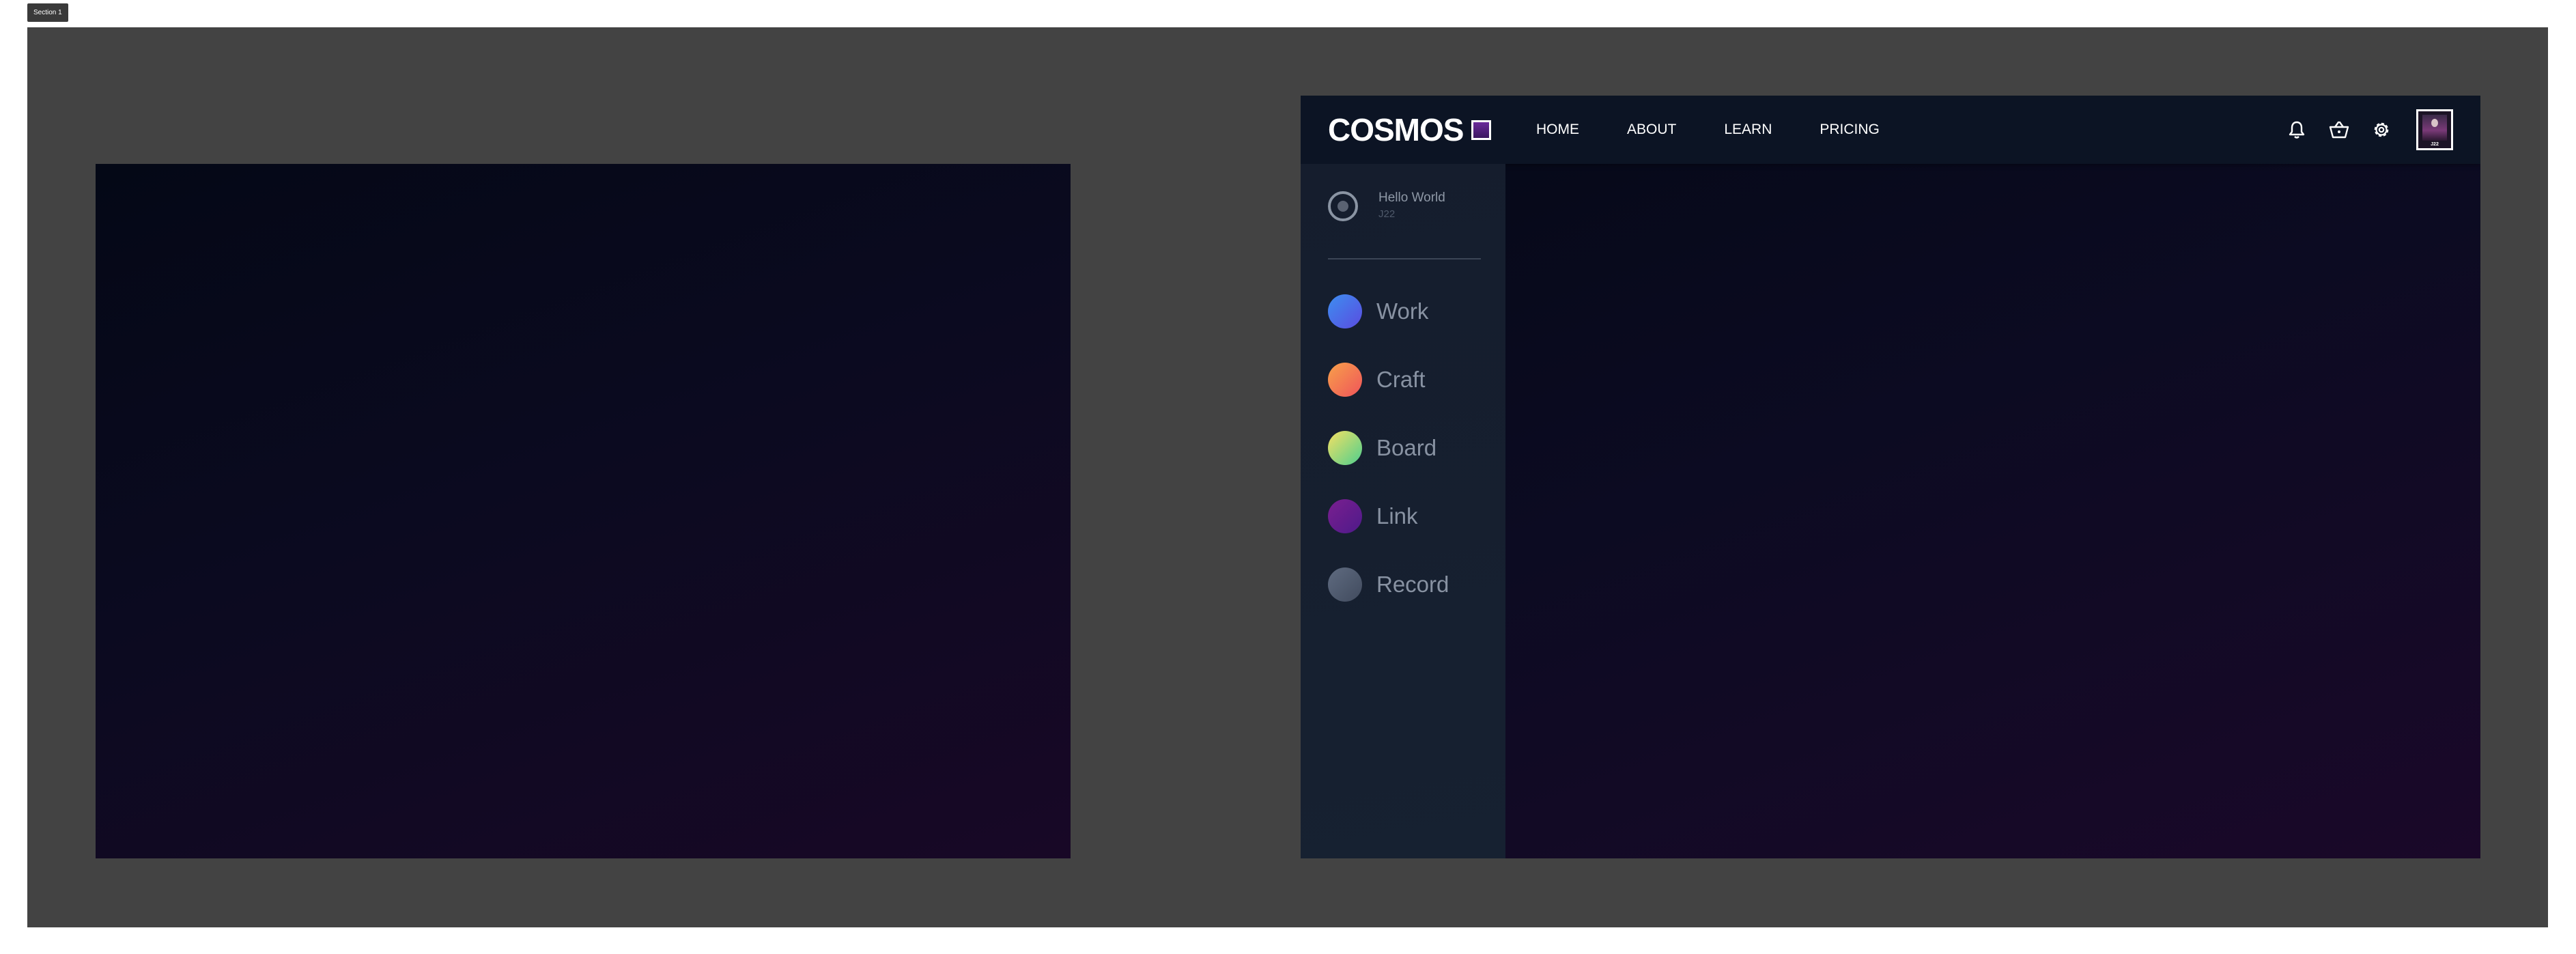  What do you see at coordinates (1481, 130) in the screenshot?
I see `logo-mark-icon` at bounding box center [1481, 130].